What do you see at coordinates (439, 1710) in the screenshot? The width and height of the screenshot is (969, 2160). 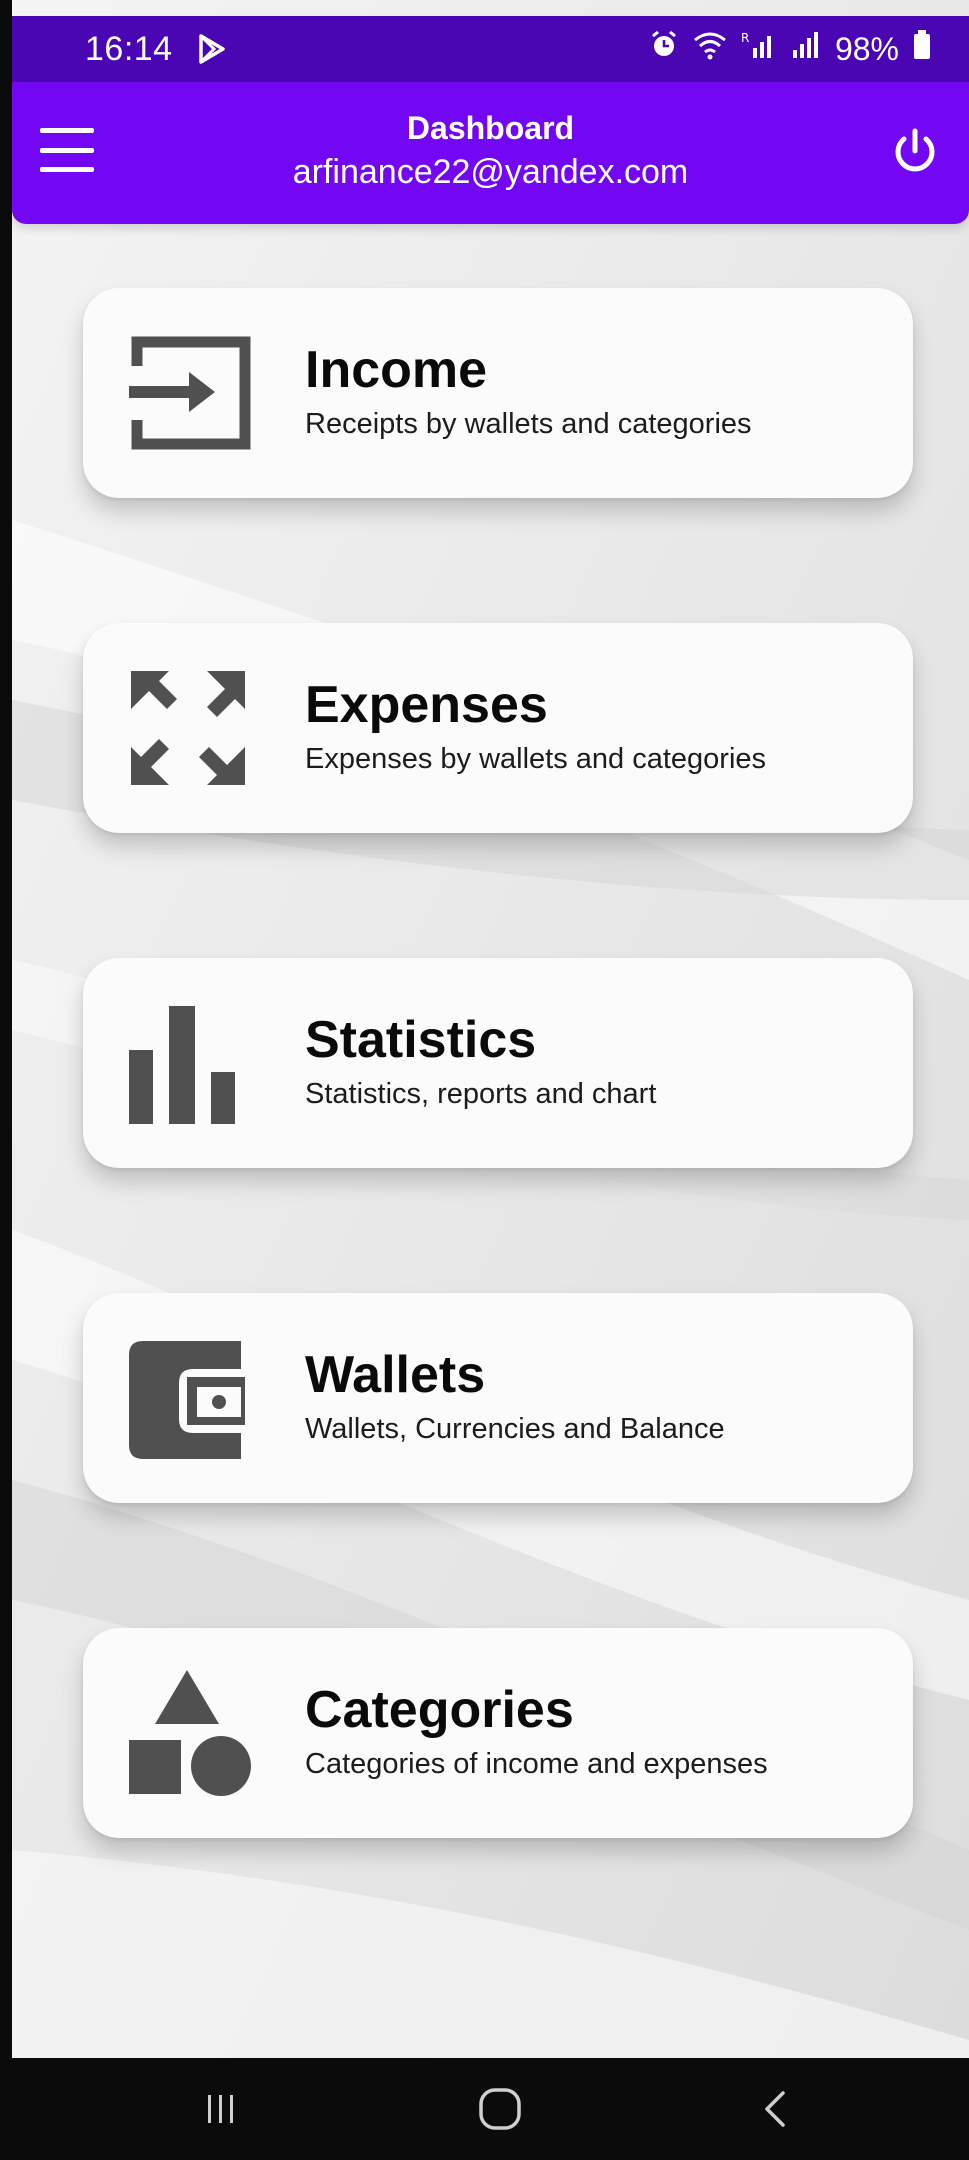 I see `card-title: Categories` at bounding box center [439, 1710].